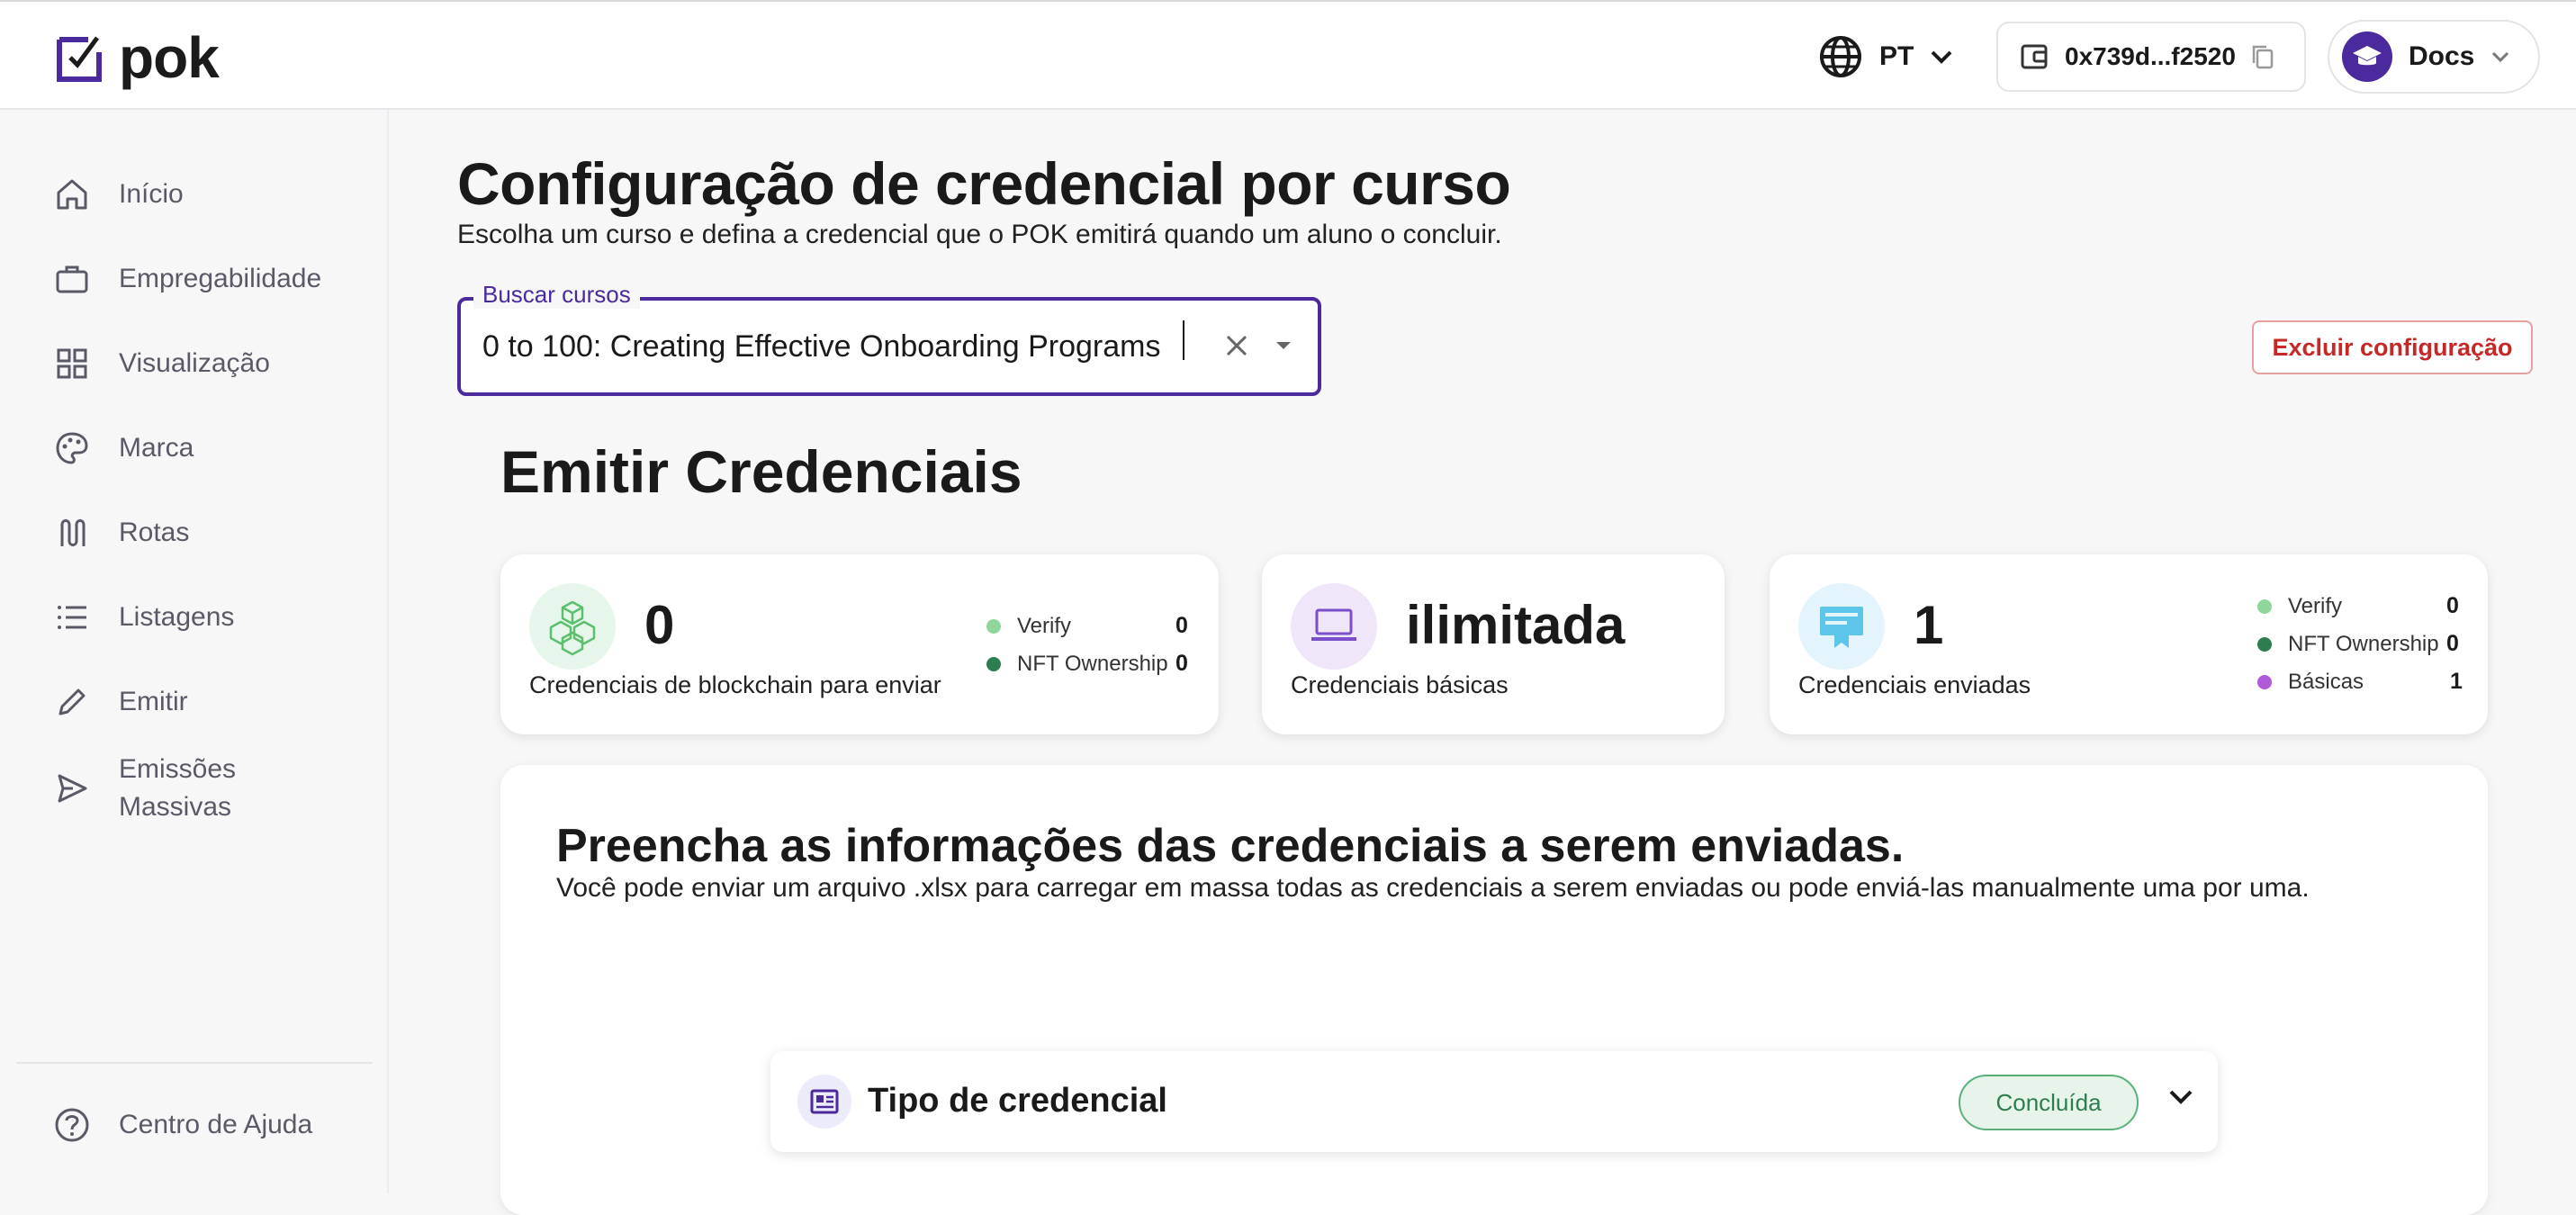  I want to click on copy-icon, so click(2262, 56).